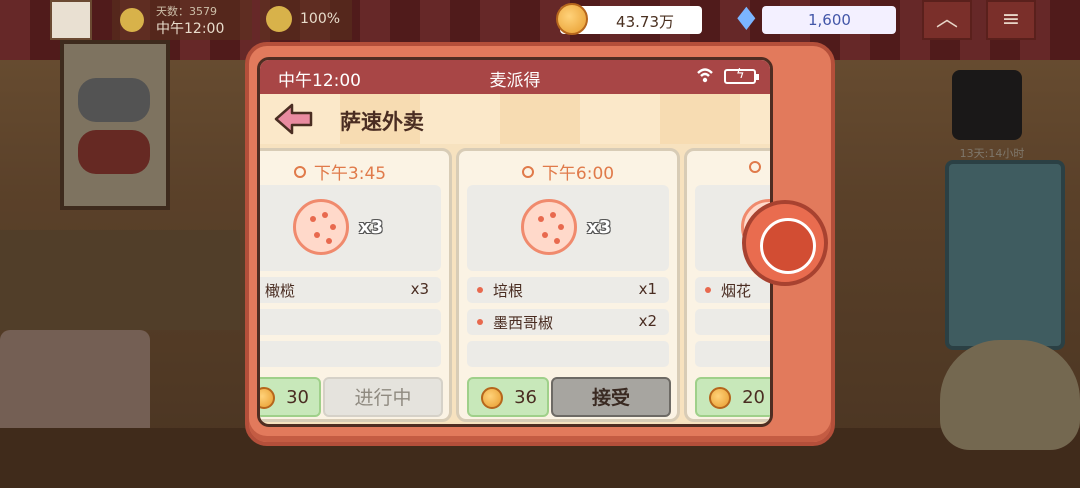 The height and width of the screenshot is (488, 1080). Describe the element at coordinates (525, 397) in the screenshot. I see `reward-value: 36` at that location.